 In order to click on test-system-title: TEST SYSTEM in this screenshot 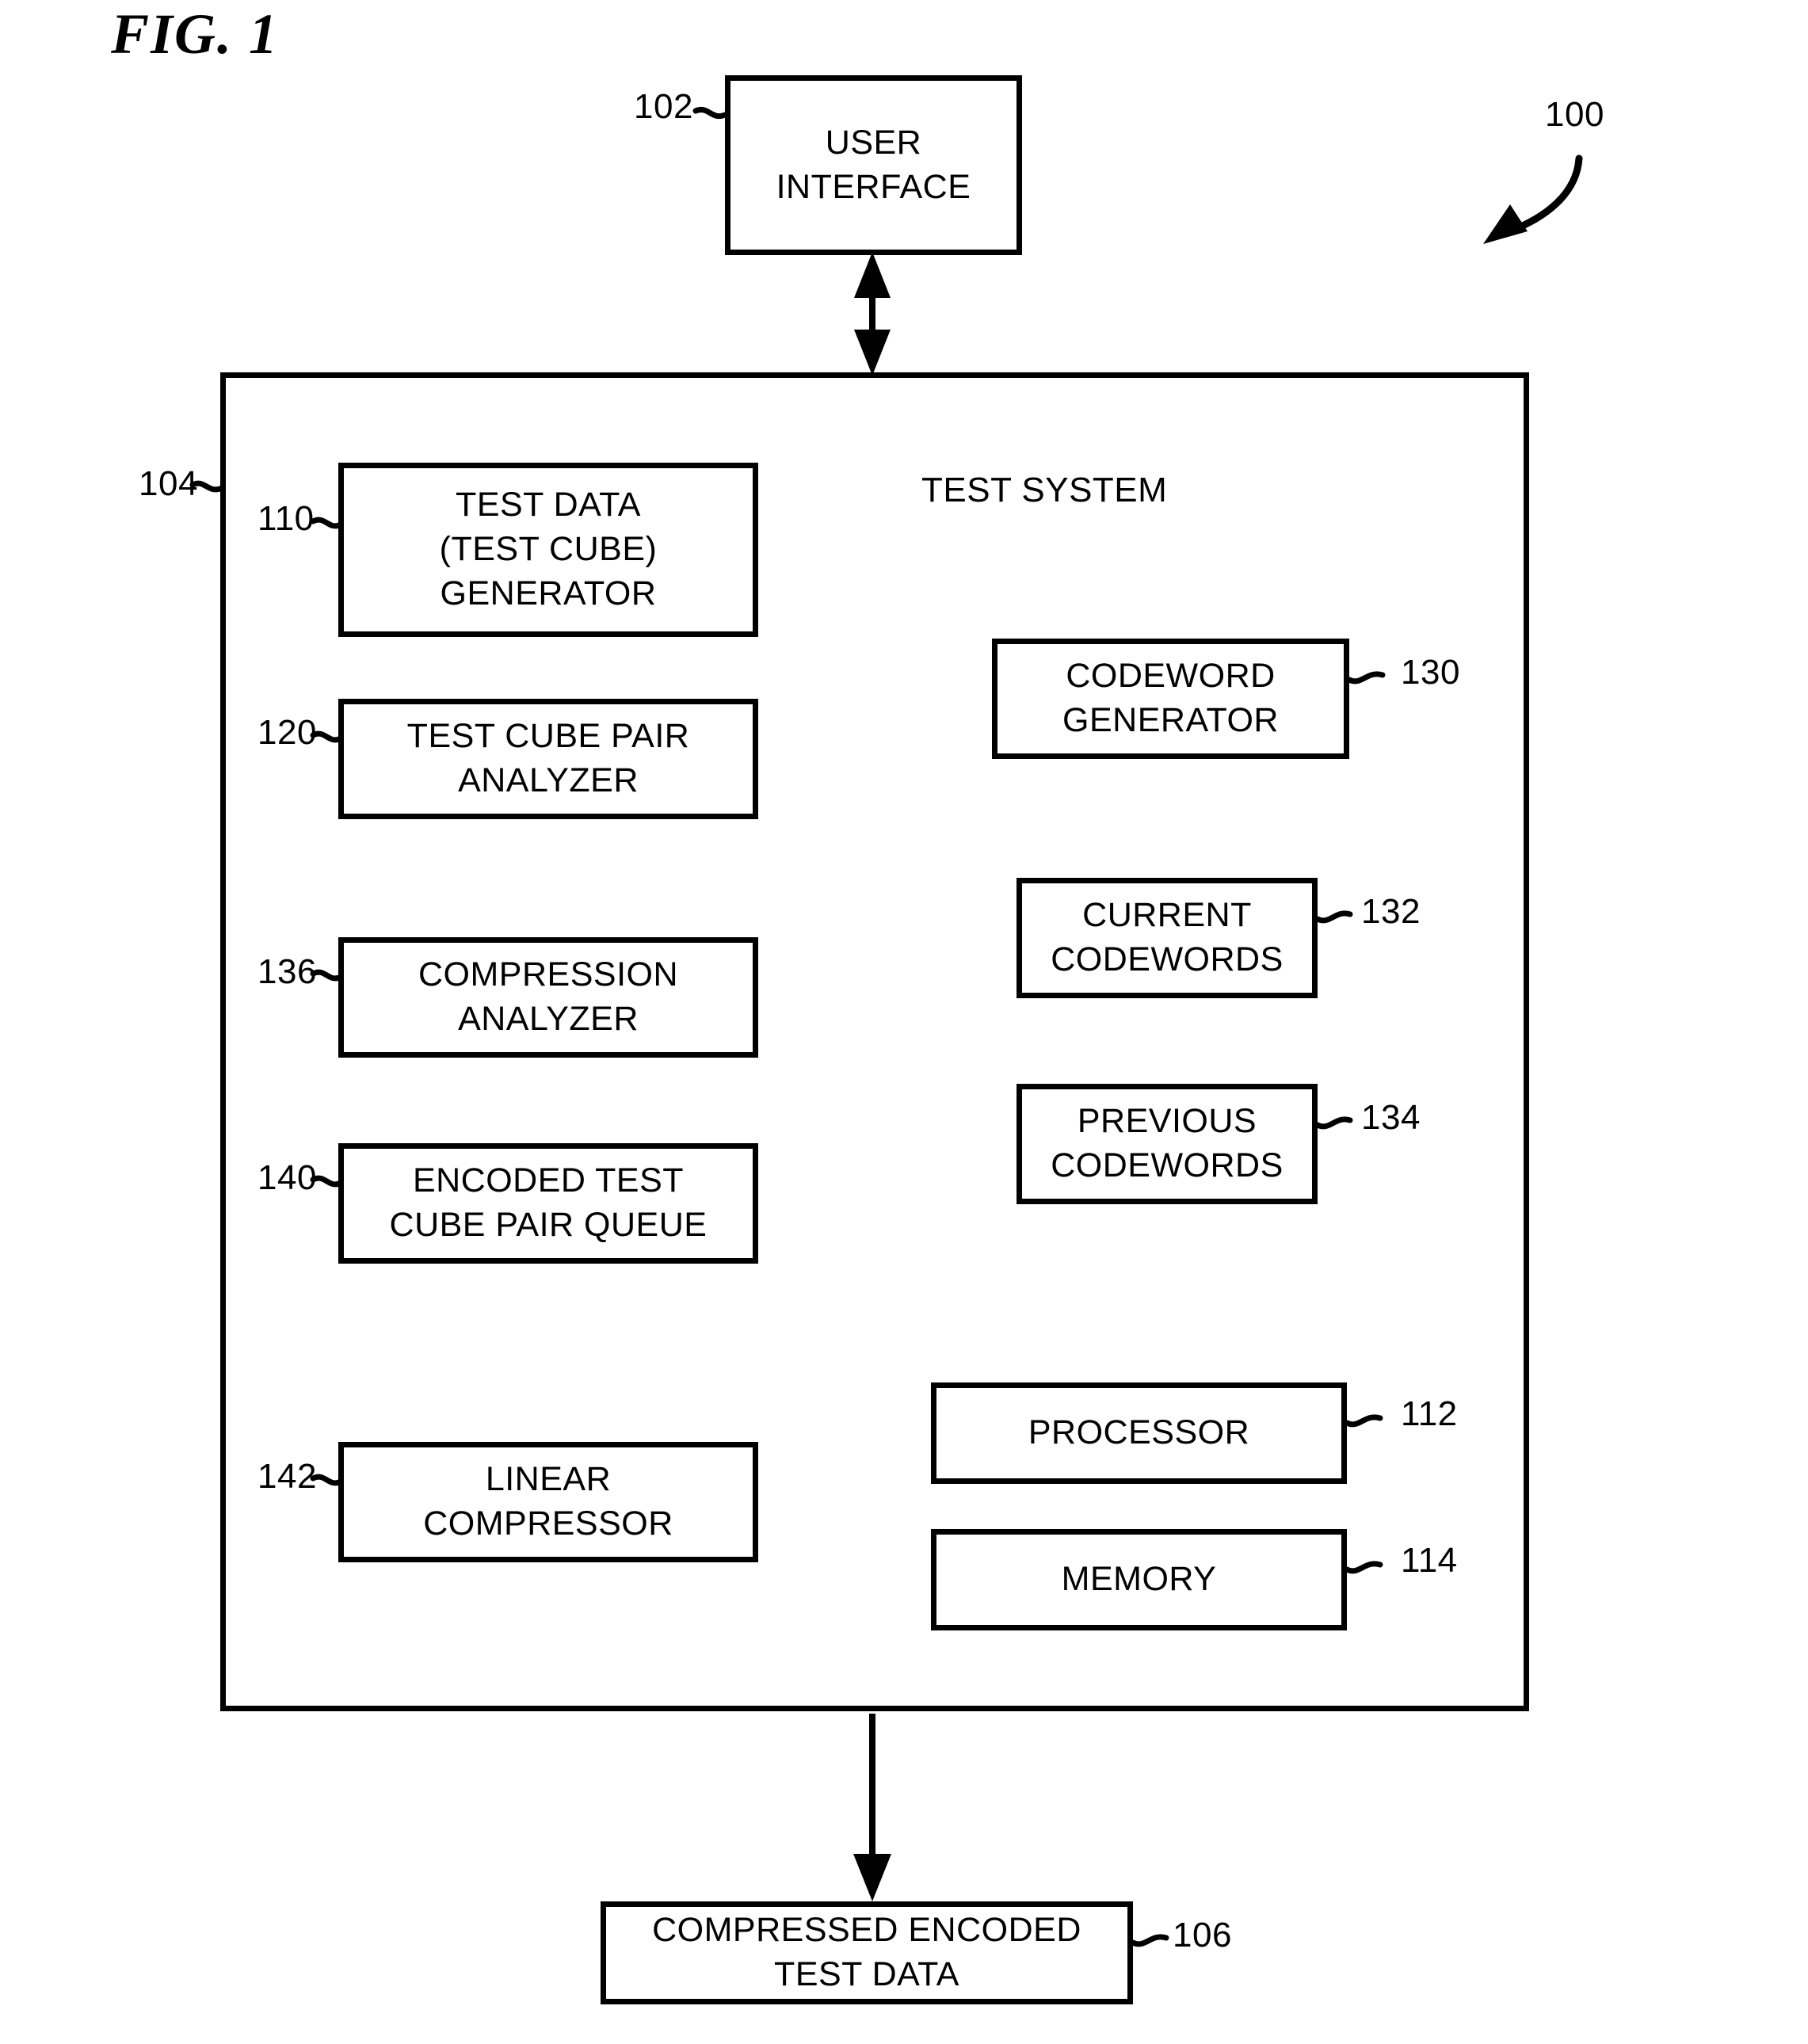, I will do `click(1045, 490)`.